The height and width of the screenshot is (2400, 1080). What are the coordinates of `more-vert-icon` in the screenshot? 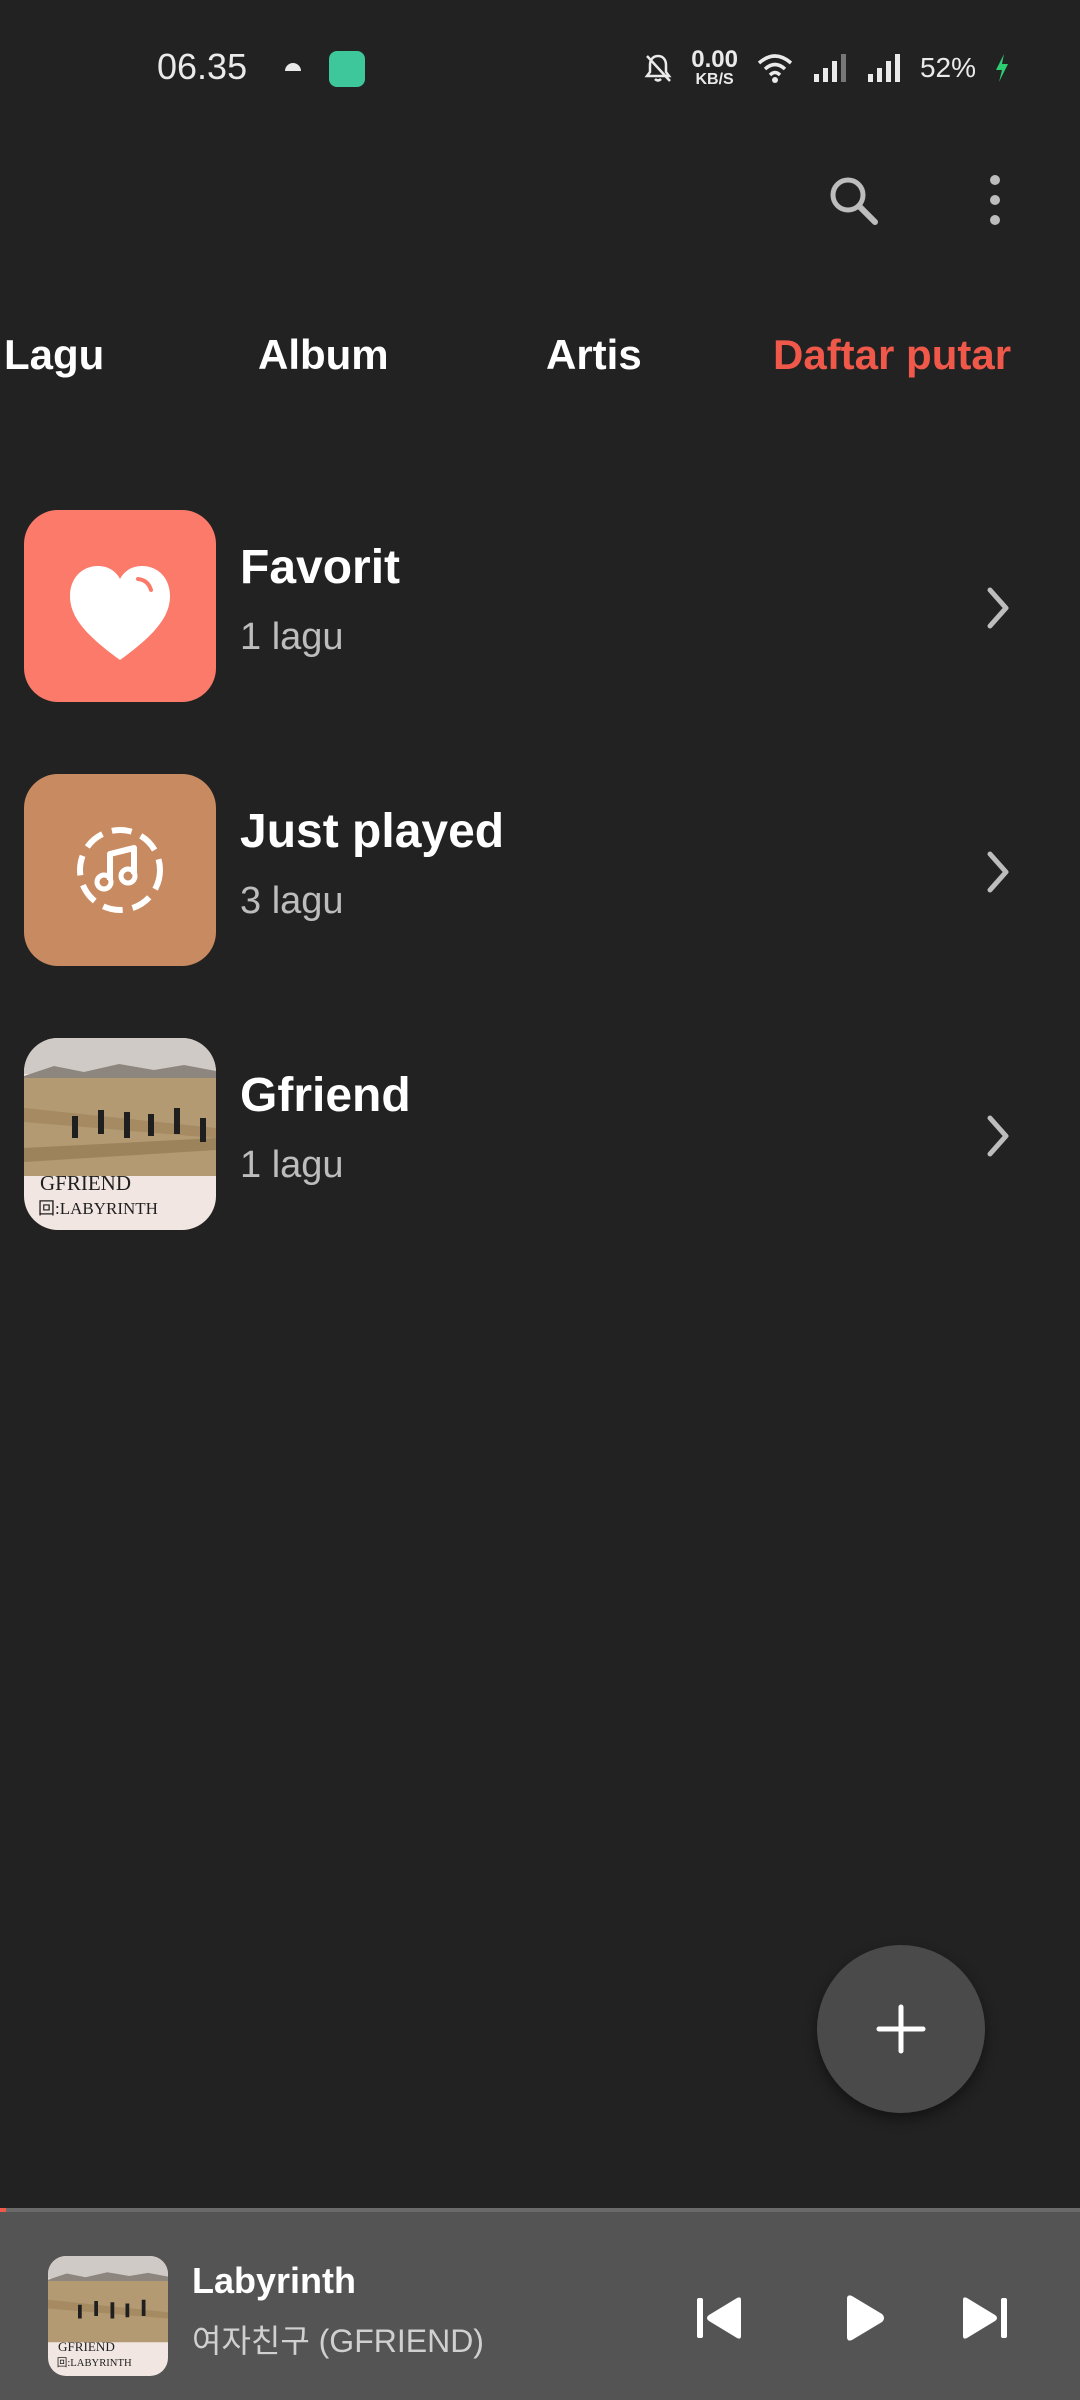 It's located at (995, 200).